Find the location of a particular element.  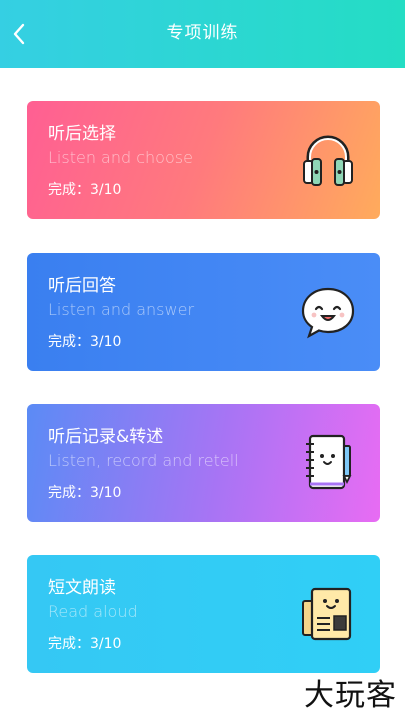

card-subtitle: Listen and answer is located at coordinates (121, 309).